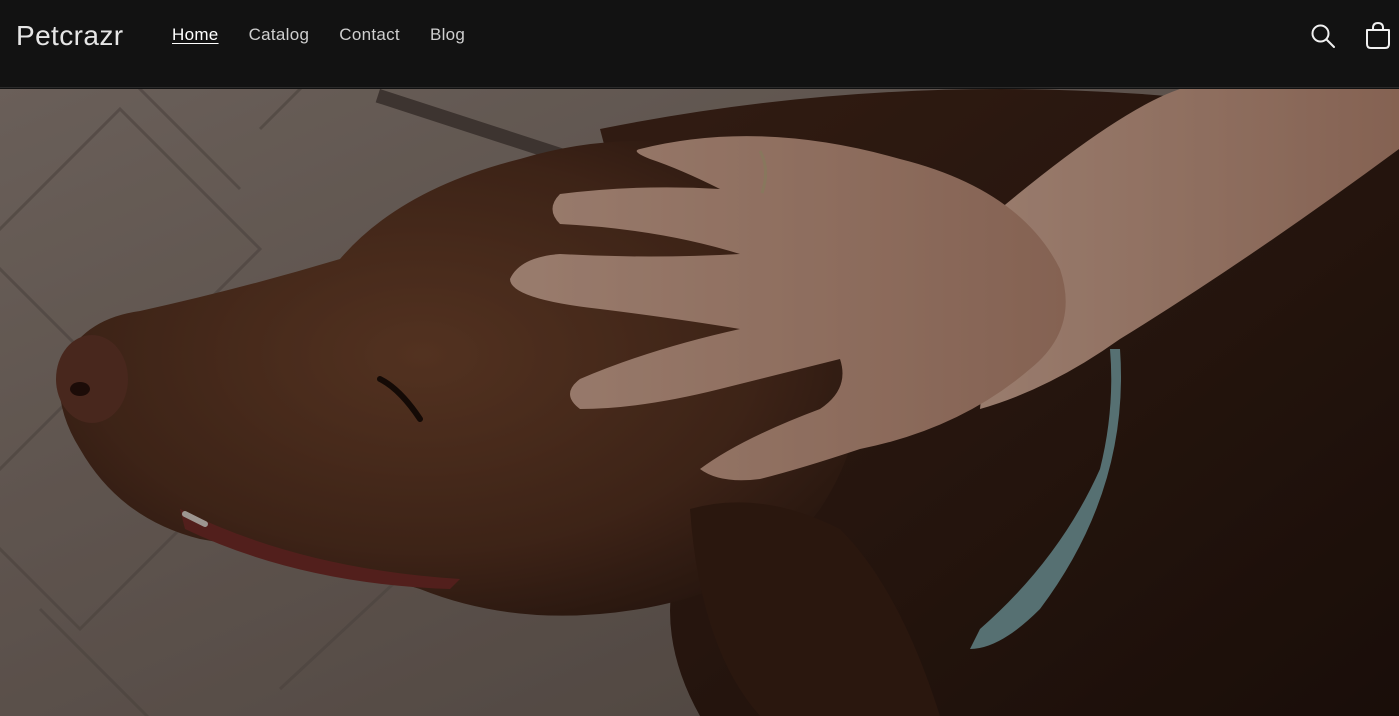 The image size is (1399, 716). What do you see at coordinates (318, 35) in the screenshot?
I see `main-nav: Home Catalog Contact Blog` at bounding box center [318, 35].